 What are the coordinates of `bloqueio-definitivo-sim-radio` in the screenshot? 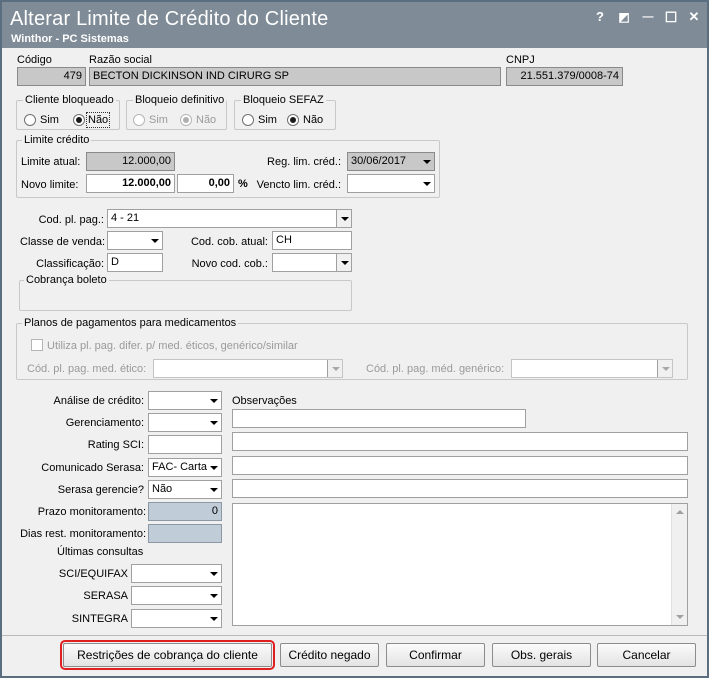 It's located at (139, 120).